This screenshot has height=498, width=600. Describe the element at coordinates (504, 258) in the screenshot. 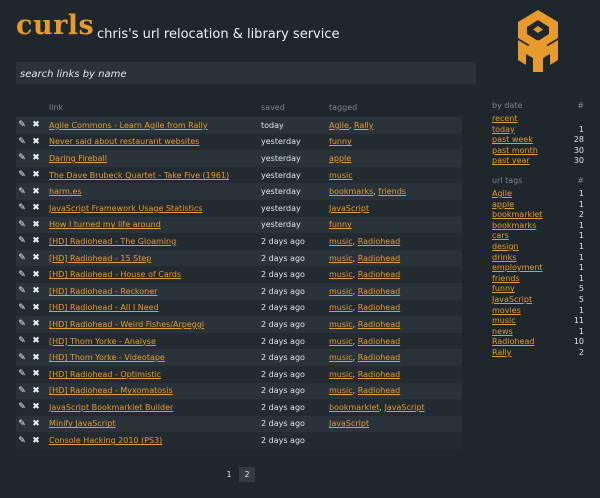

I see `sidebar-link: drinks` at that location.